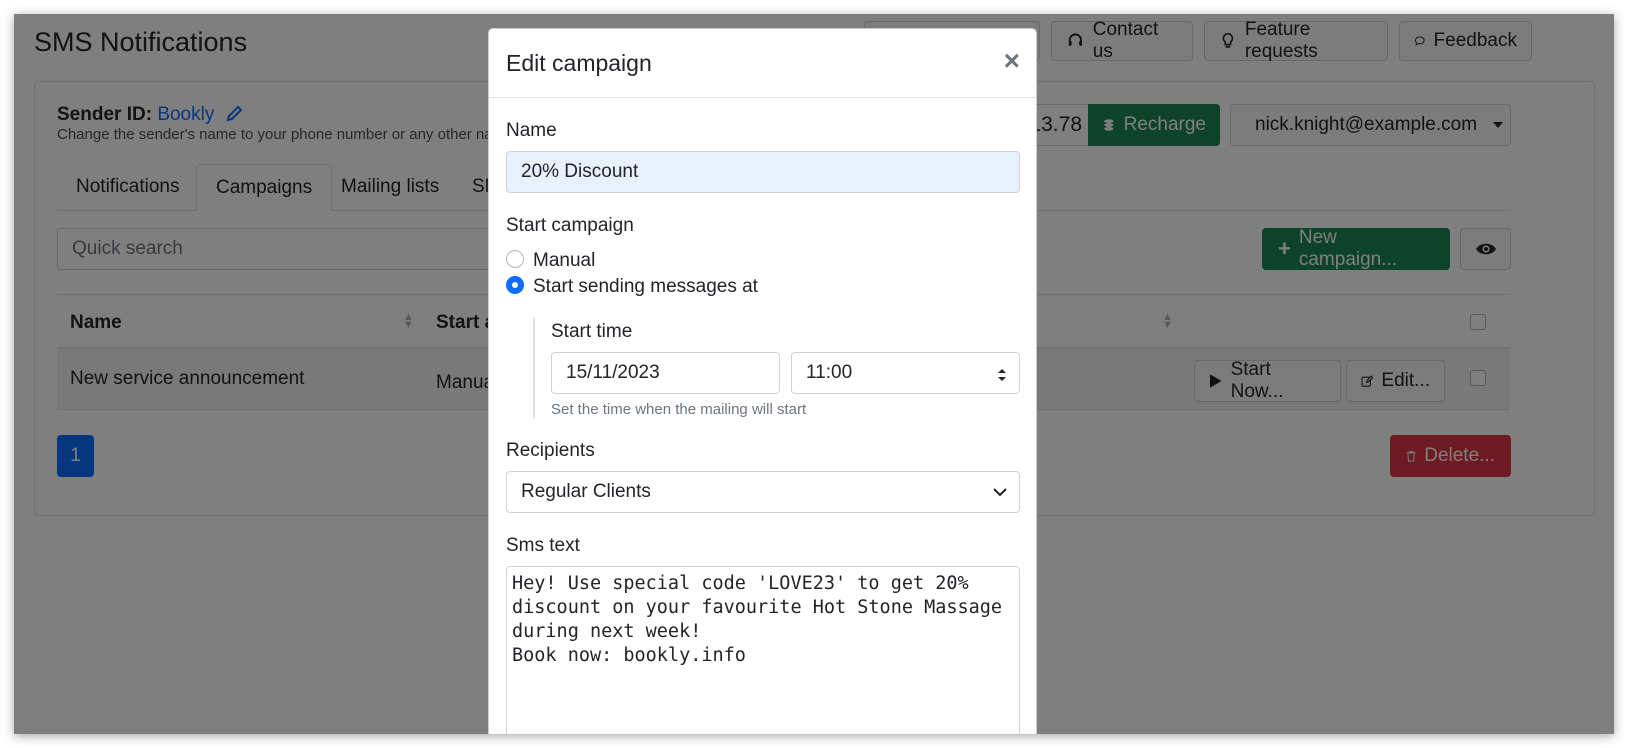 The height and width of the screenshot is (748, 1628). What do you see at coordinates (515, 259) in the screenshot?
I see `radio-manual` at bounding box center [515, 259].